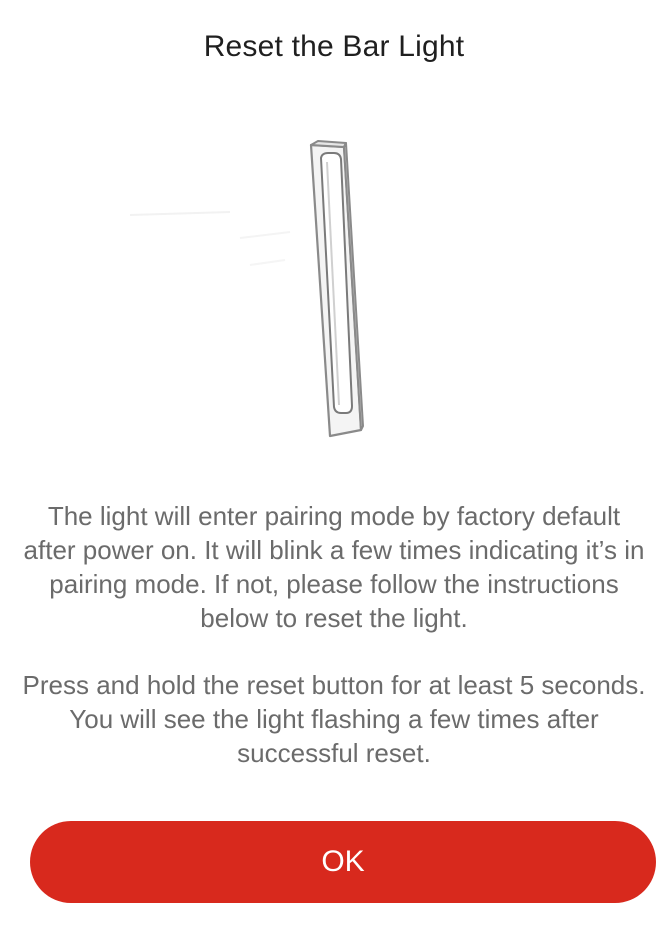  I want to click on ok-button: OK, so click(343, 862).